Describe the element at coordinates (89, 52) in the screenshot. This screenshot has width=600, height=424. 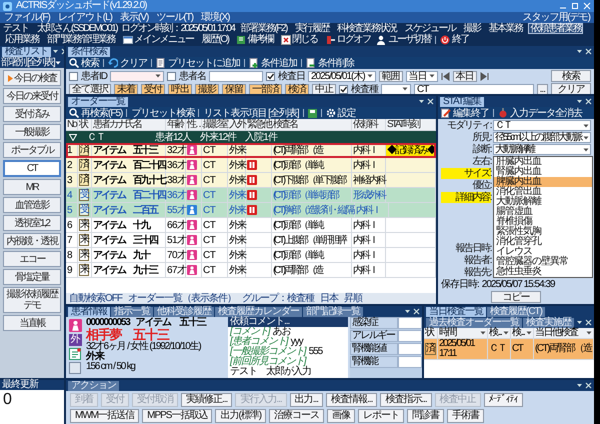
I see `panel-tab: 条件検索` at that location.